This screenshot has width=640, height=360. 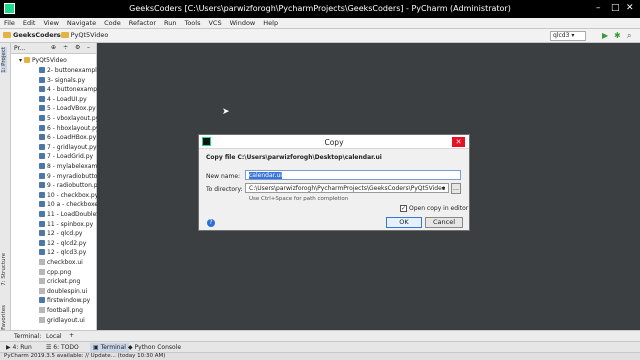 What do you see at coordinates (170, 22) in the screenshot?
I see `menu-run: Run` at bounding box center [170, 22].